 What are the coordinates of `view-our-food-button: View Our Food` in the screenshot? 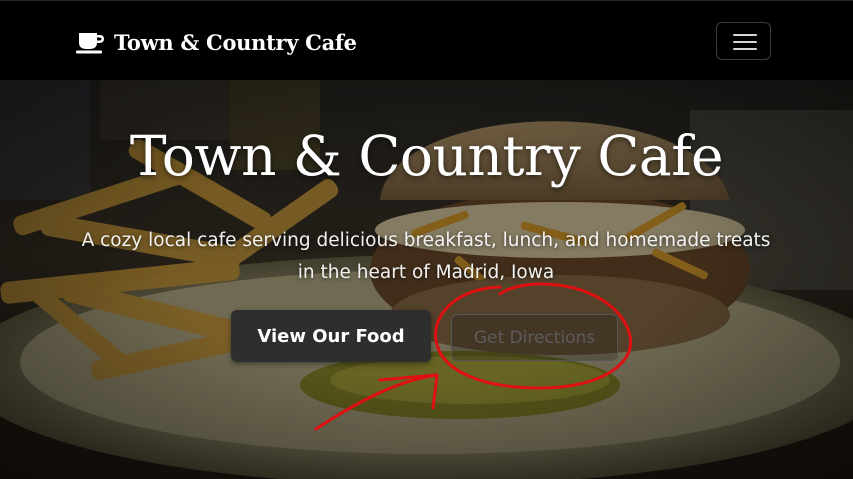 It's located at (331, 336).